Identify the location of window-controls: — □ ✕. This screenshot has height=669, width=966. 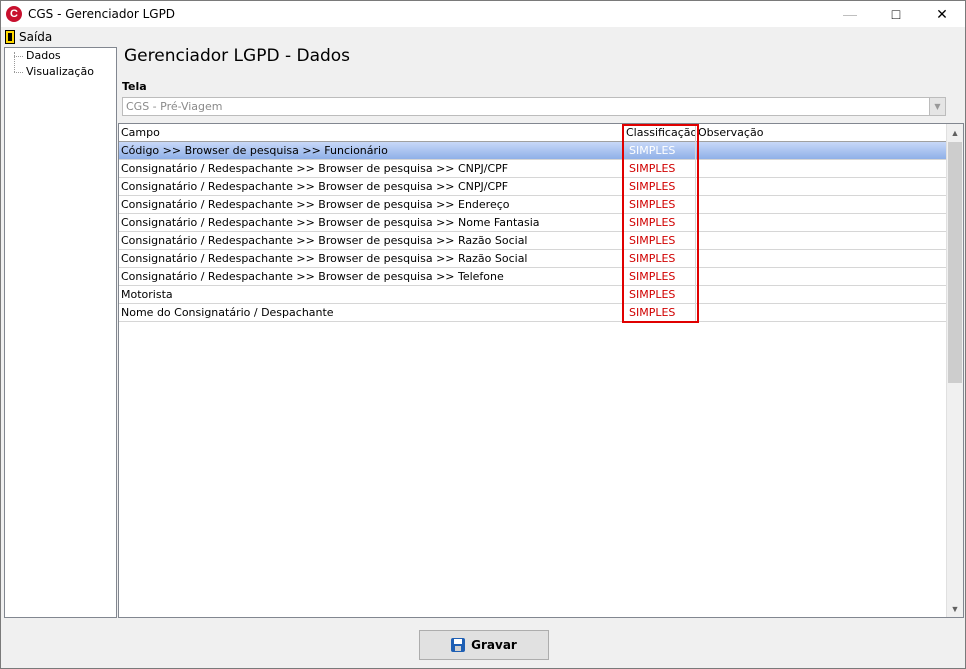
(896, 14).